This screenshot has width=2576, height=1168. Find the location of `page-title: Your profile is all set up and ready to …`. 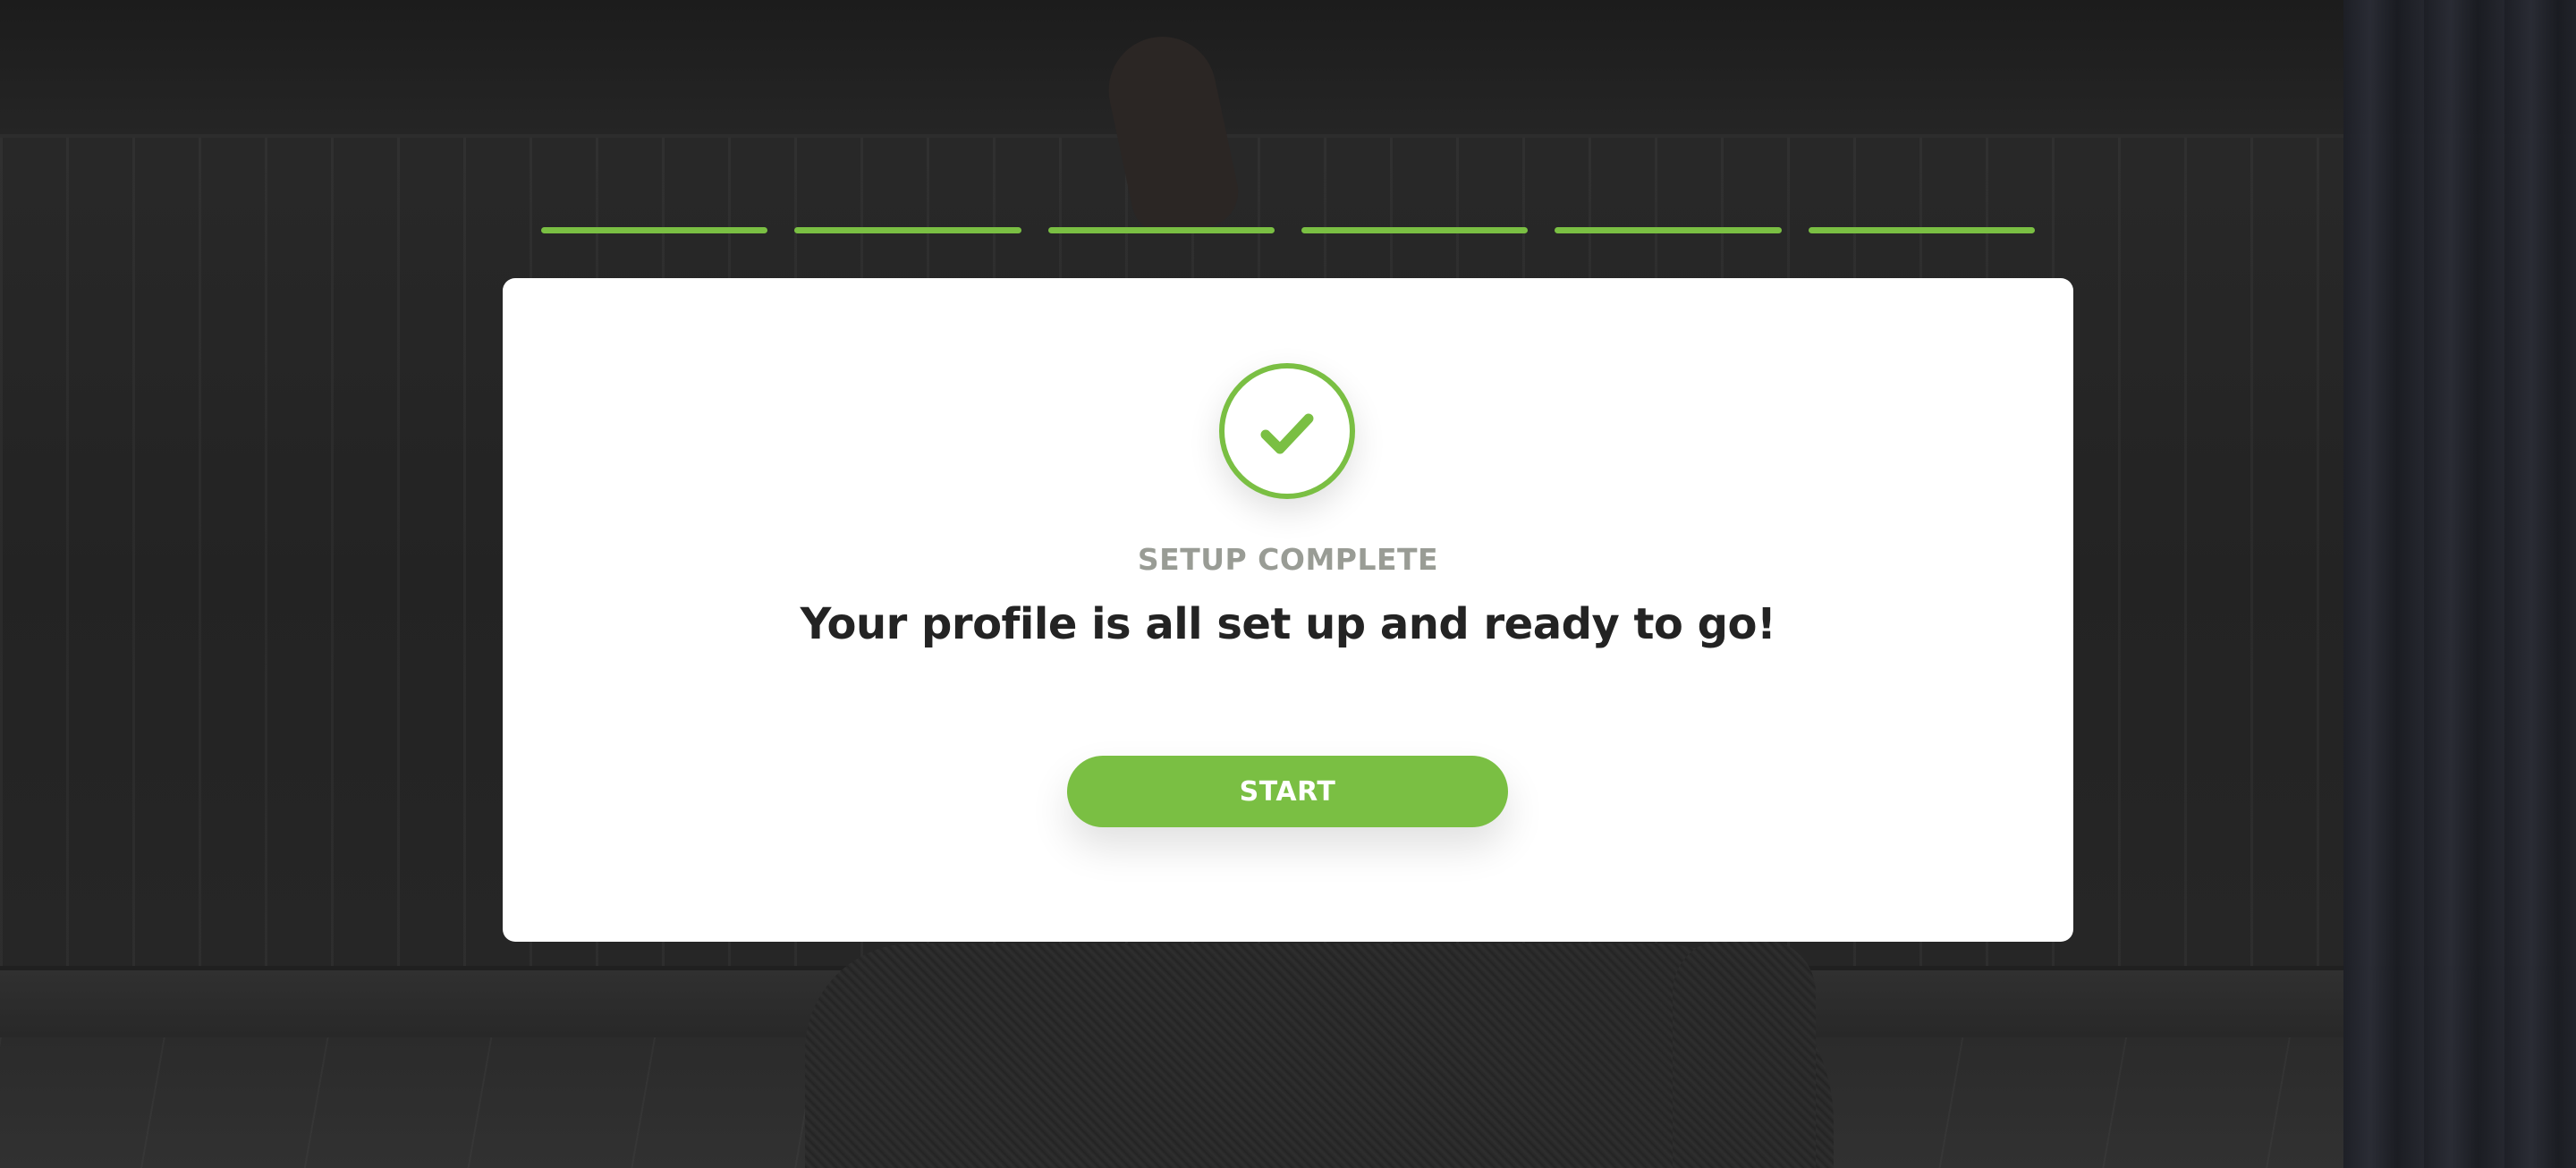

page-title: Your profile is all set up and ready to … is located at coordinates (1288, 624).